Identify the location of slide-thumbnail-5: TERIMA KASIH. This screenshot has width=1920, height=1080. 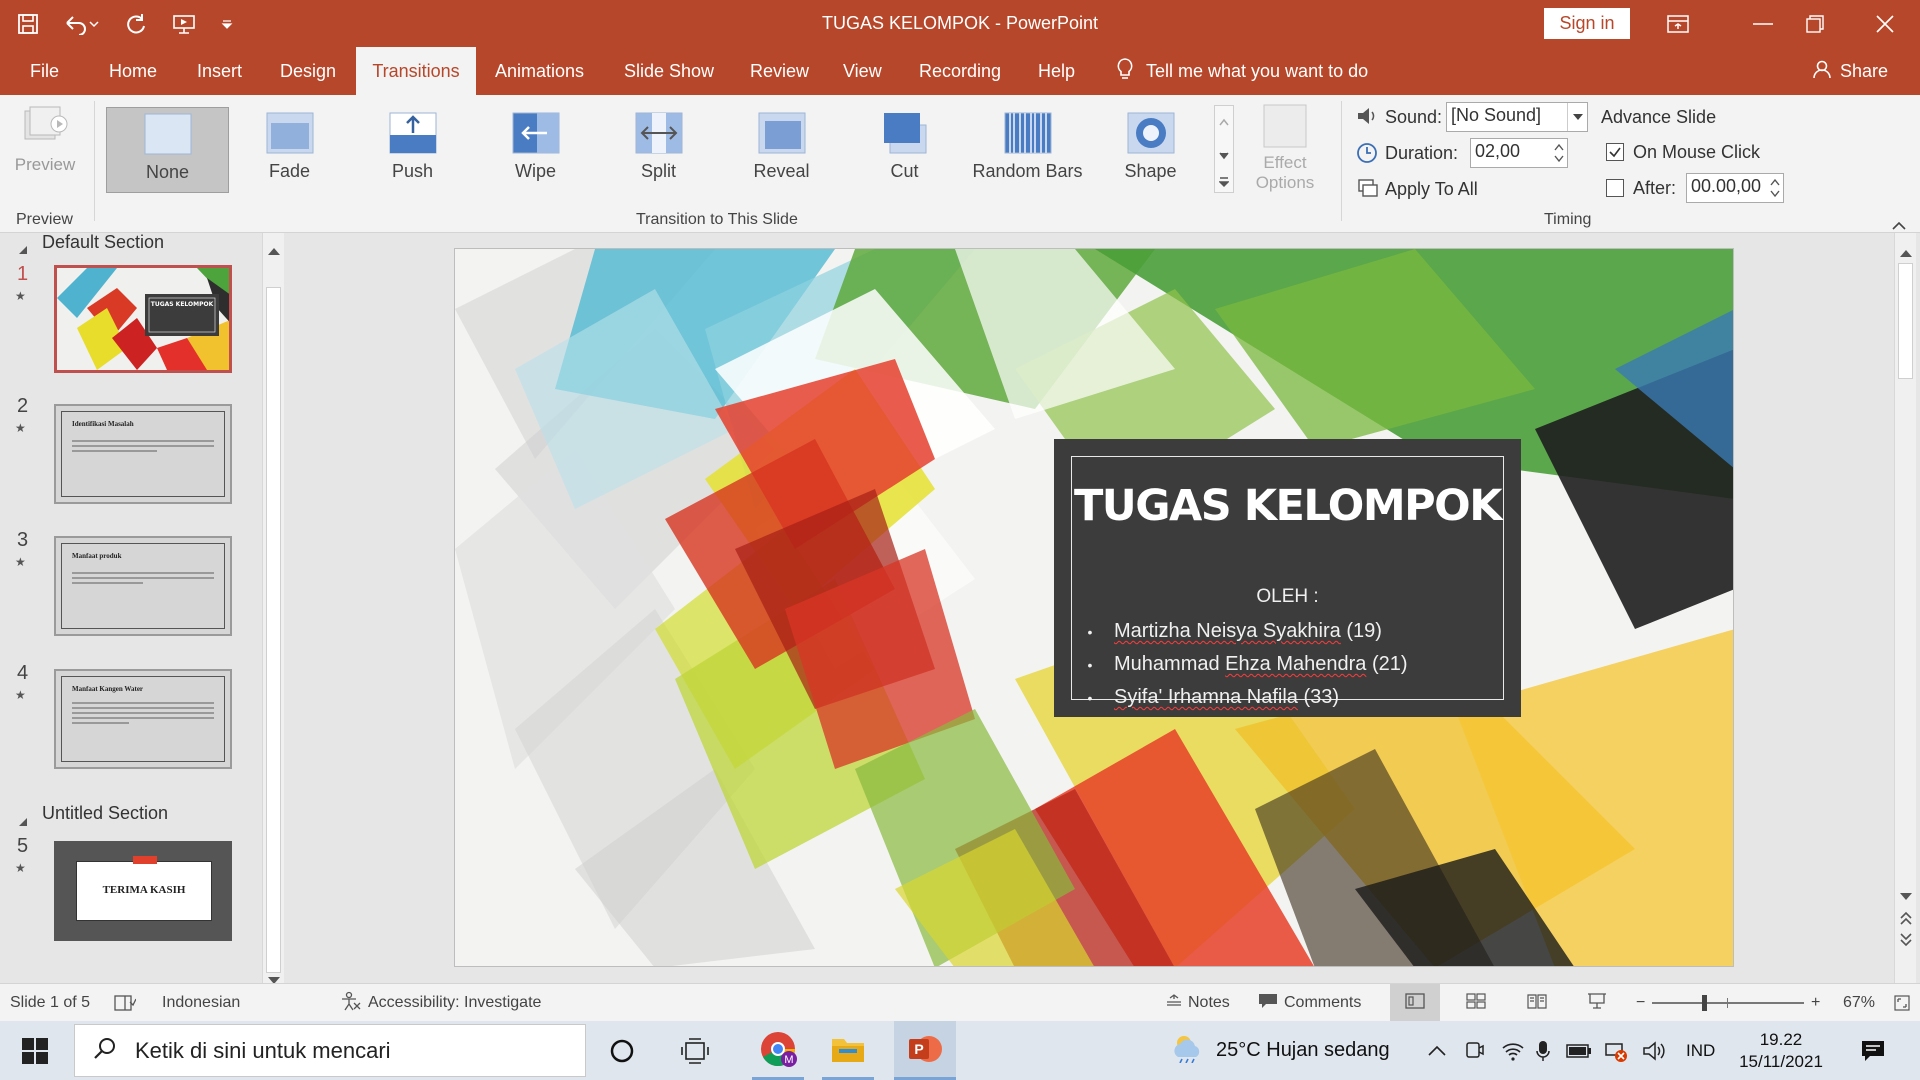
(143, 891).